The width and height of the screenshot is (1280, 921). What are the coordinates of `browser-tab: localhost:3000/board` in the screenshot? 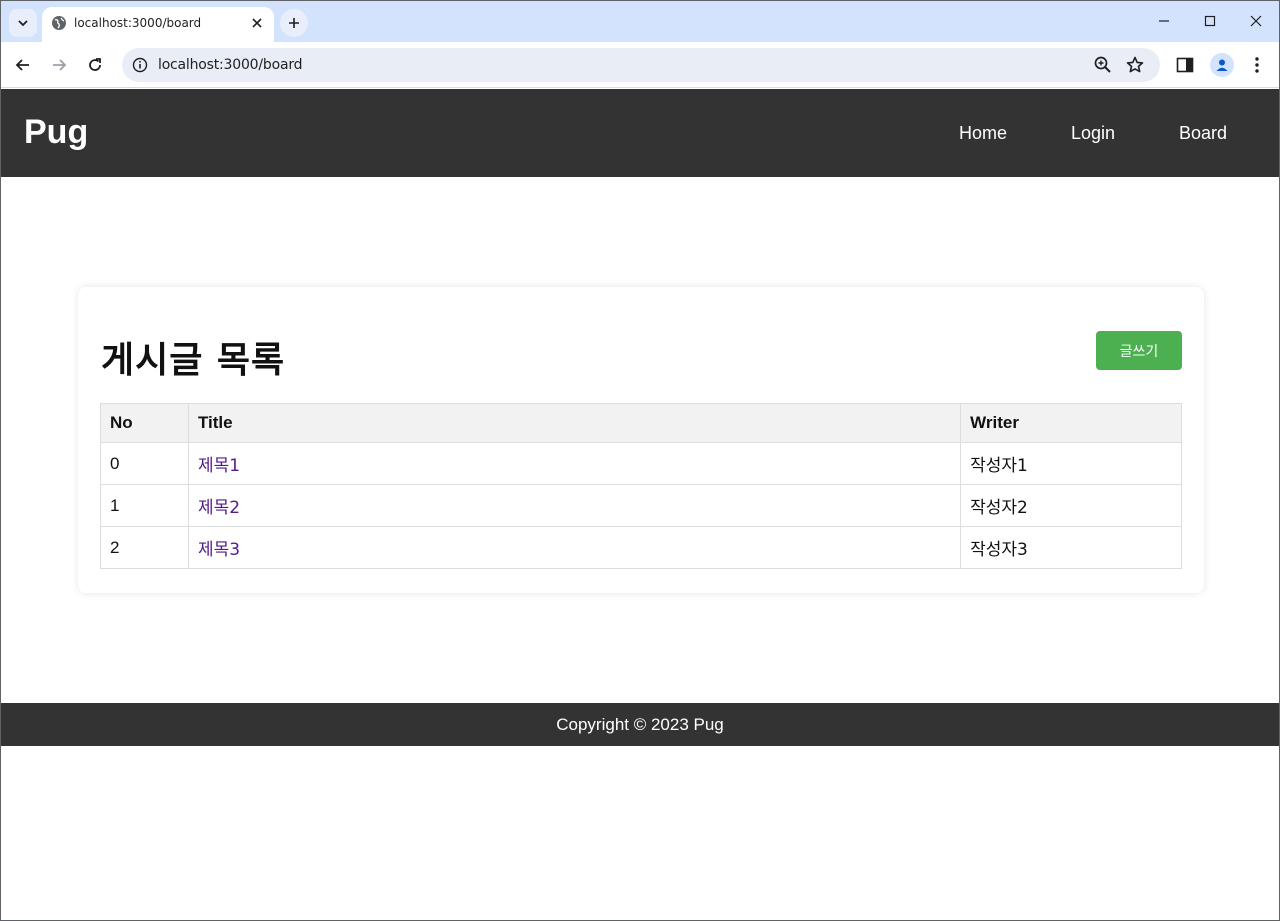 It's located at (158, 24).